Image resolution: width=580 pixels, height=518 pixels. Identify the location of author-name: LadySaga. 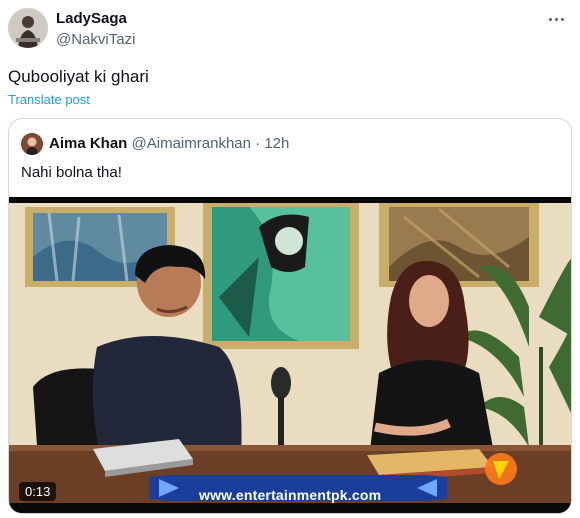
(91, 18).